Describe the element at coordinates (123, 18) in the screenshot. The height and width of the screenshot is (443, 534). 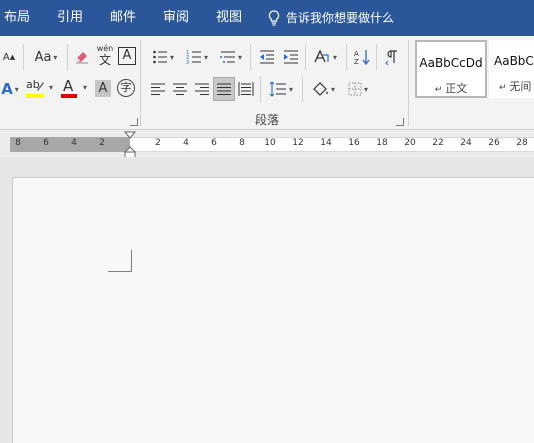
I see `tab-mailings: 邮件` at that location.